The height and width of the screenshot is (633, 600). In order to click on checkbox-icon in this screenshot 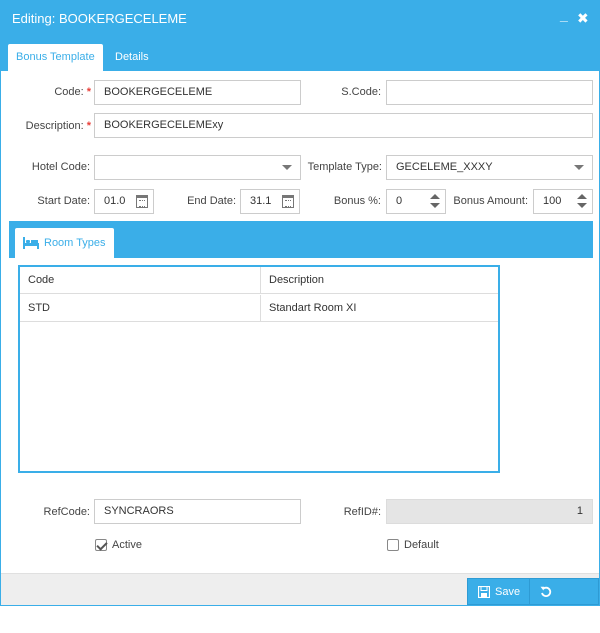, I will do `click(393, 545)`.